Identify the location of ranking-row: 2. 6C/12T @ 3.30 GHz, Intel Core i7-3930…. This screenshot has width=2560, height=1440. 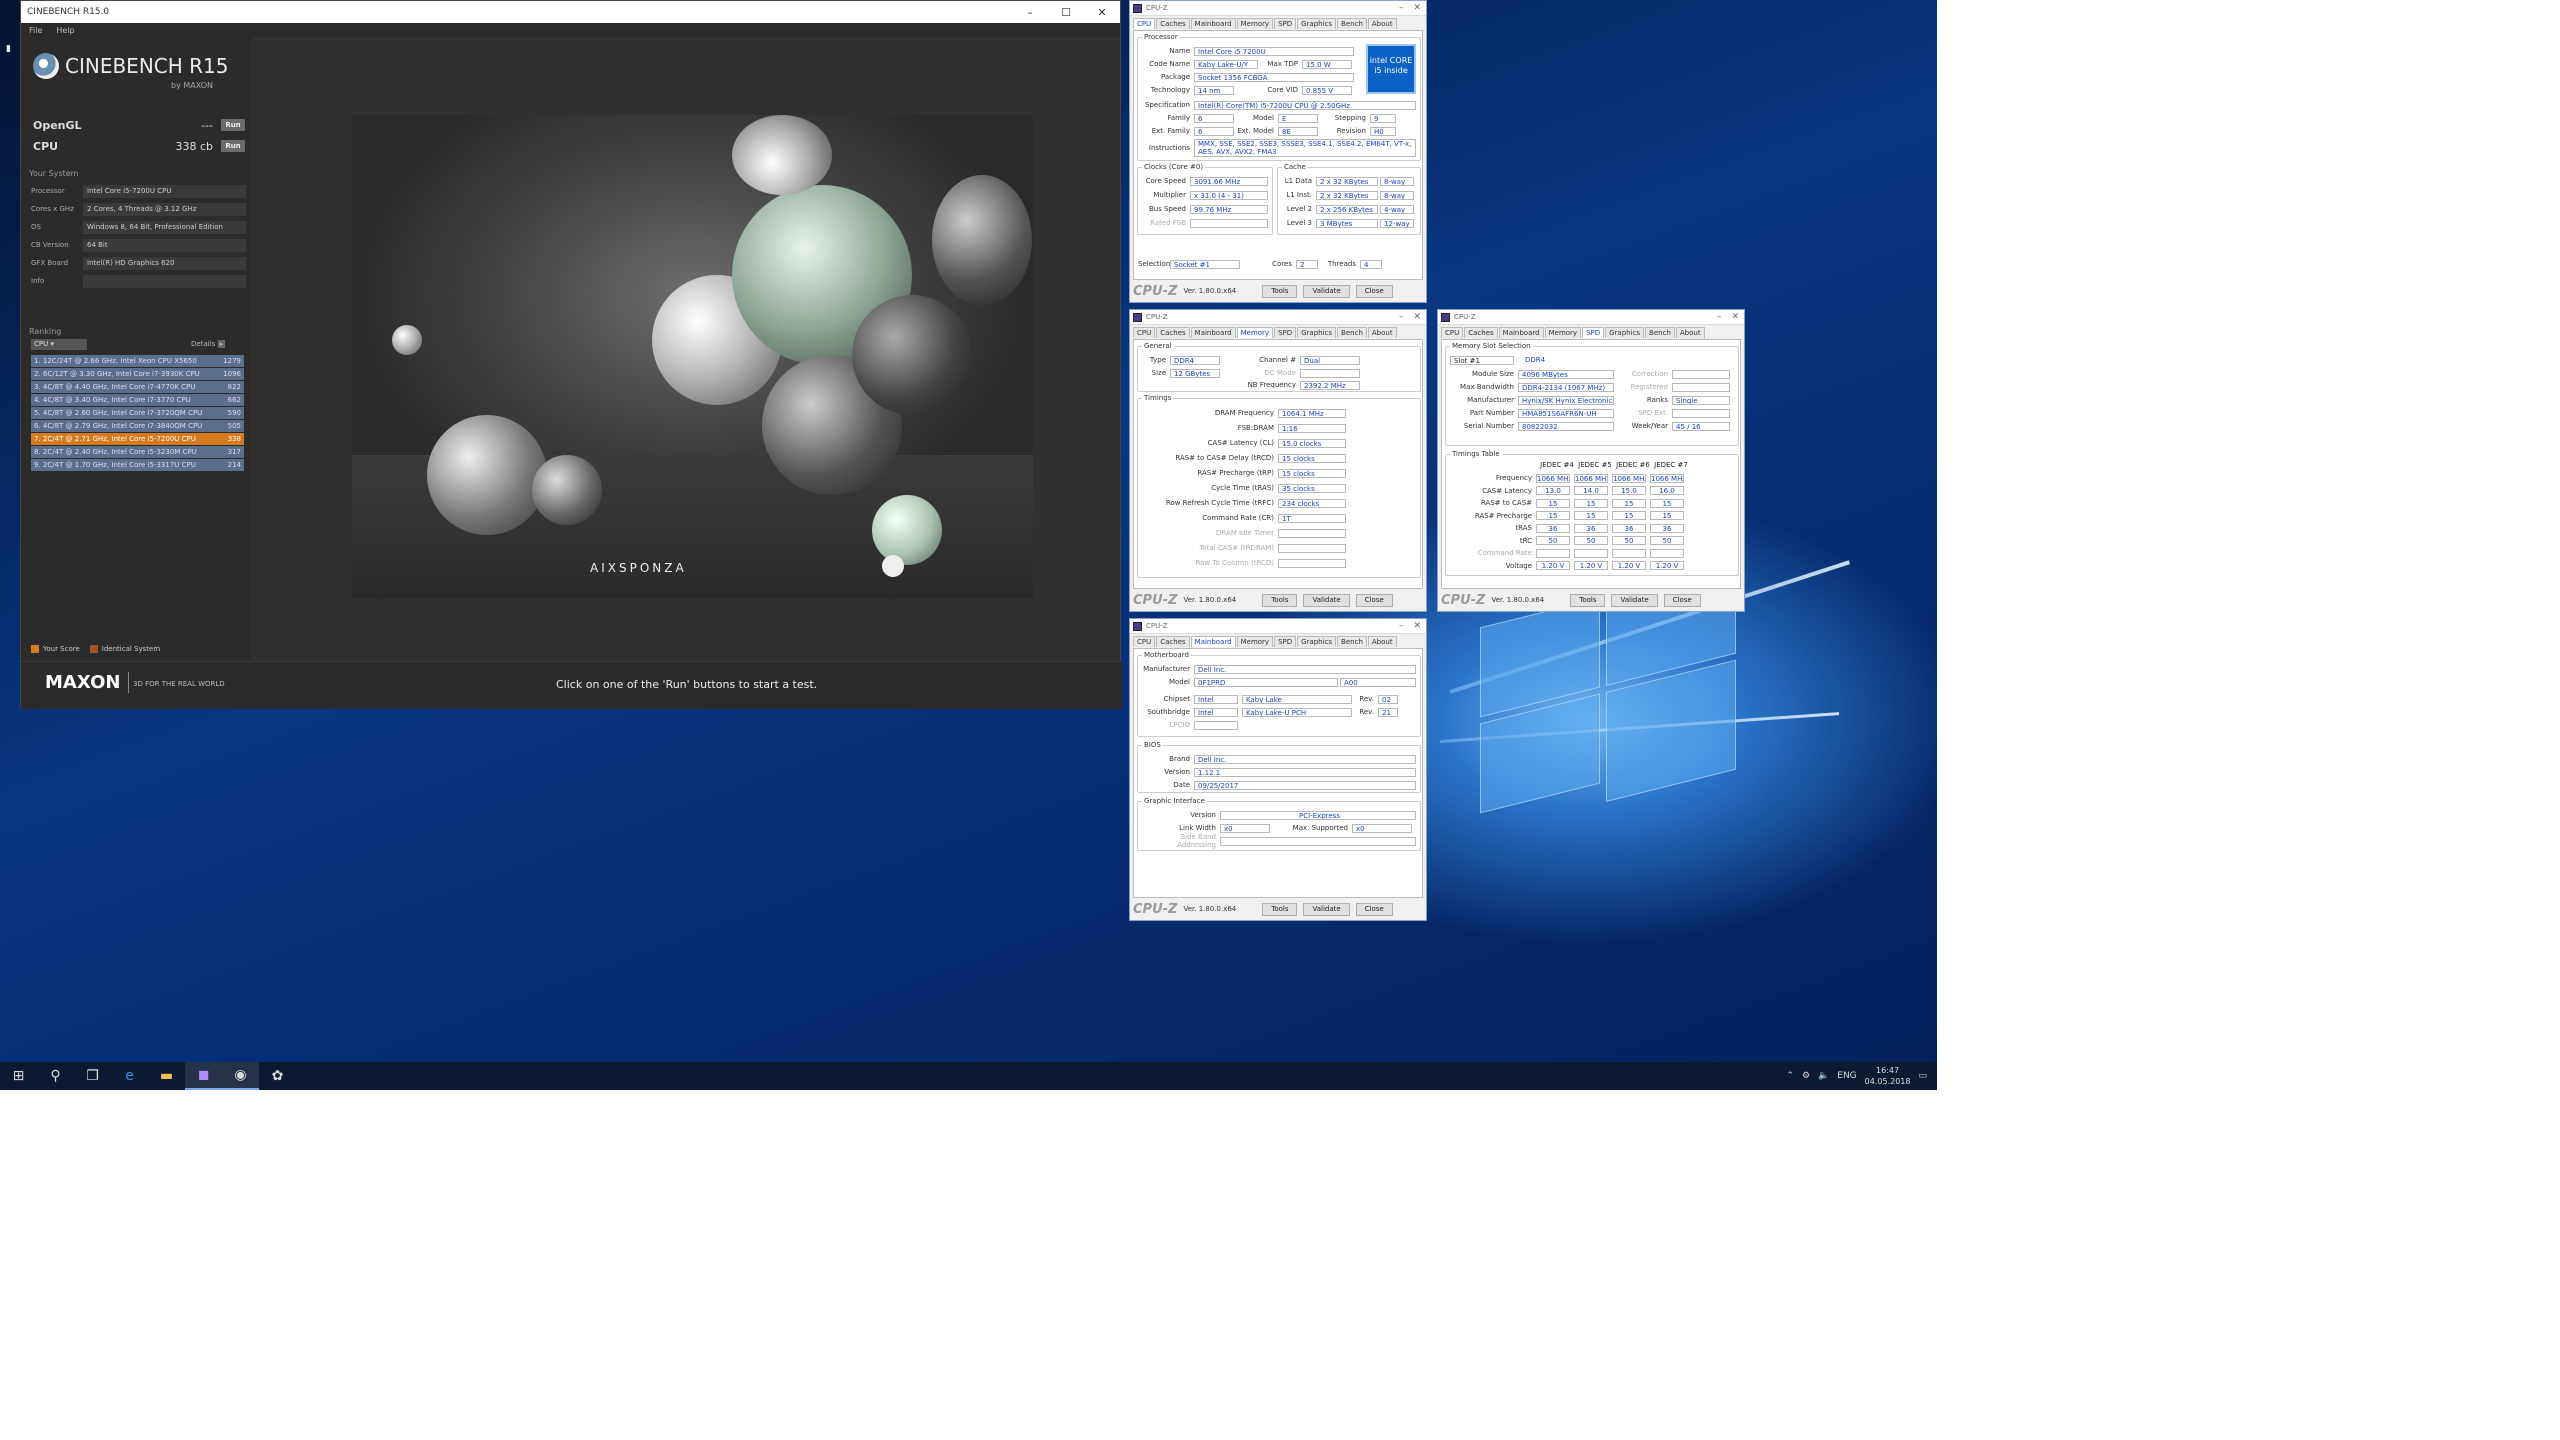
(137, 374).